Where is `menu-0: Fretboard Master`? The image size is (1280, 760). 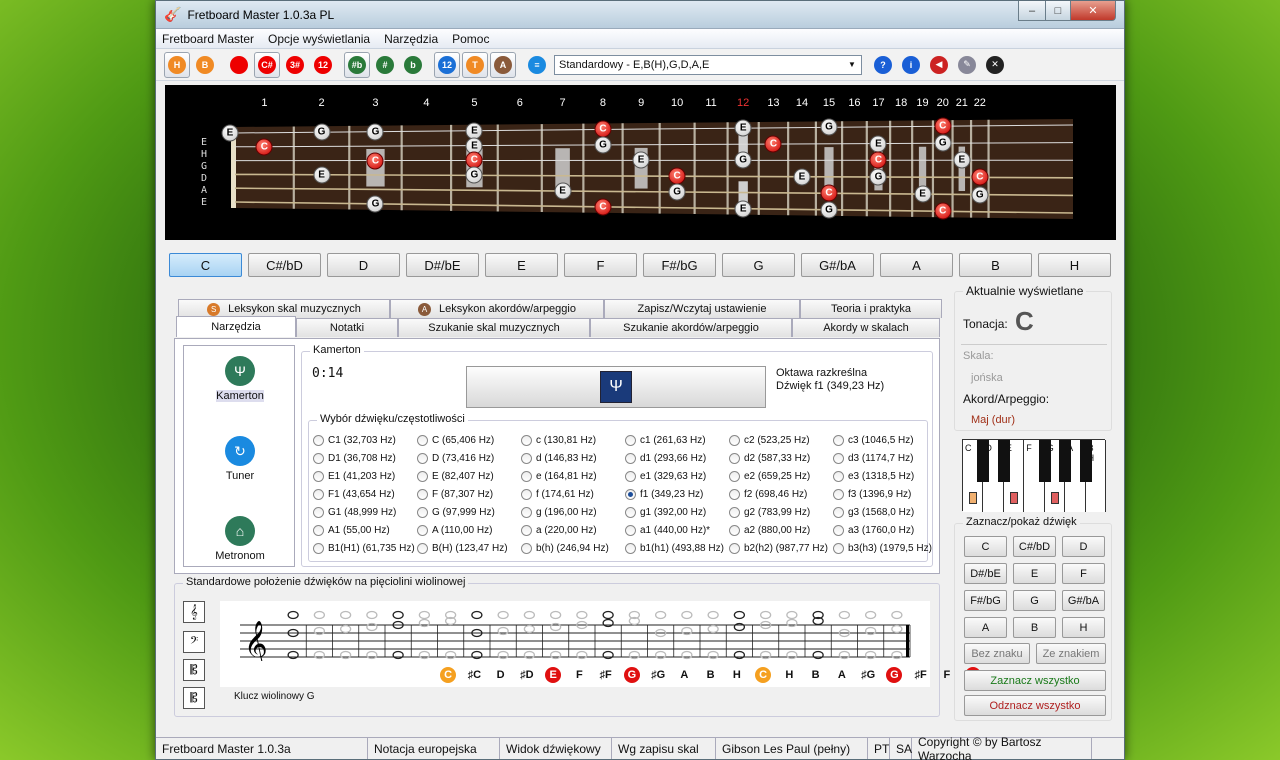 menu-0: Fretboard Master is located at coordinates (208, 39).